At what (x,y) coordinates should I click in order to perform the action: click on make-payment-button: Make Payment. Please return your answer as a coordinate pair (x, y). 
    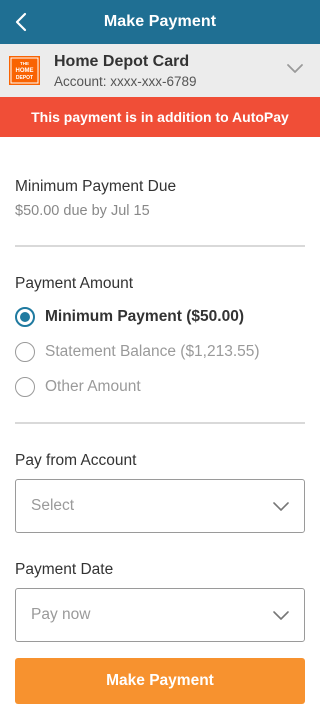
    Looking at the image, I should click on (160, 681).